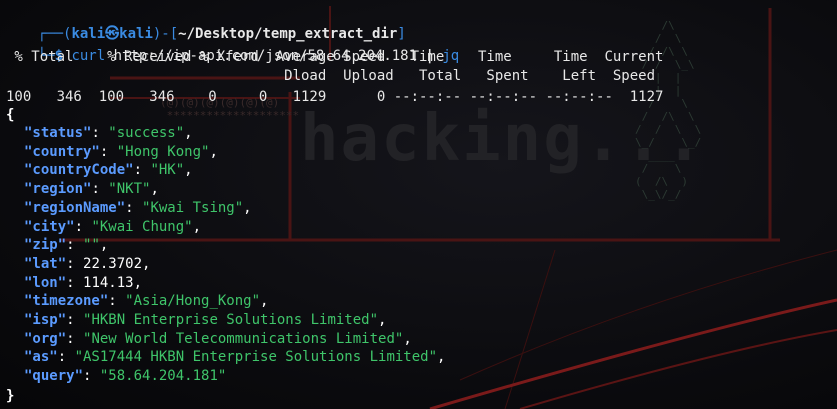 The height and width of the screenshot is (409, 837). What do you see at coordinates (75, 207) in the screenshot?
I see `json-key: "regionName"` at bounding box center [75, 207].